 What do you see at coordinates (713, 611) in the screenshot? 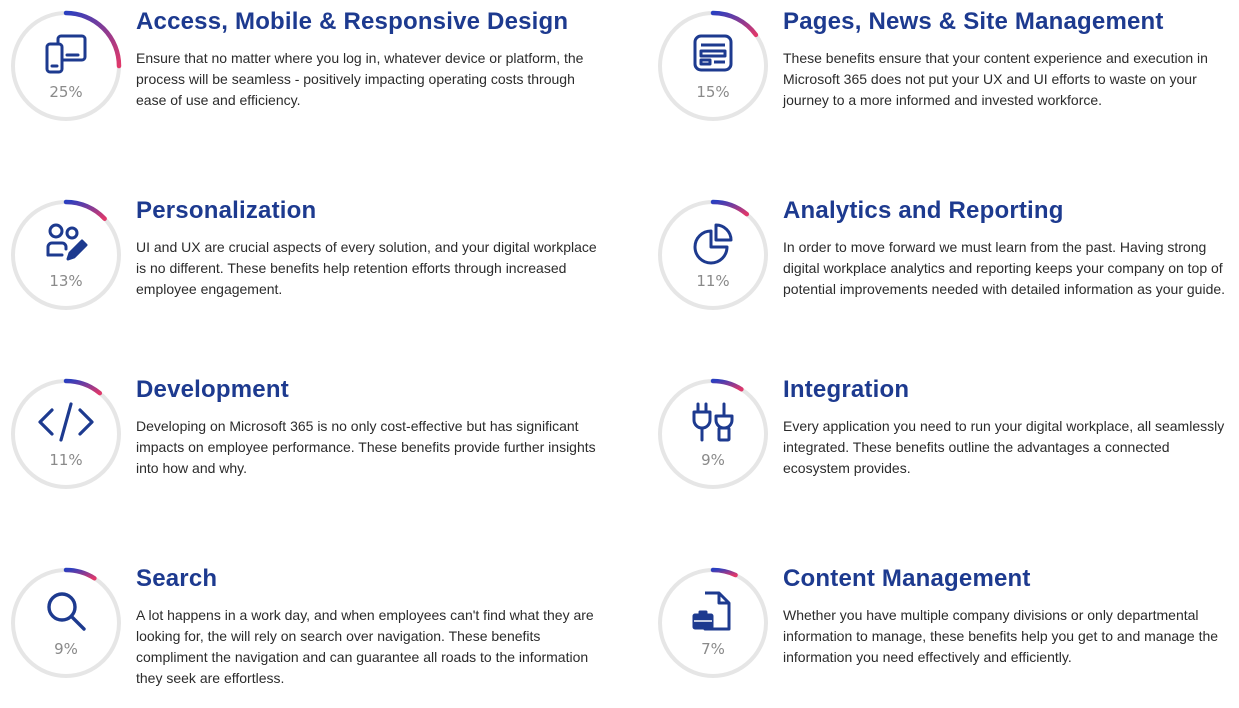
I see `document-briefcase-icon` at bounding box center [713, 611].